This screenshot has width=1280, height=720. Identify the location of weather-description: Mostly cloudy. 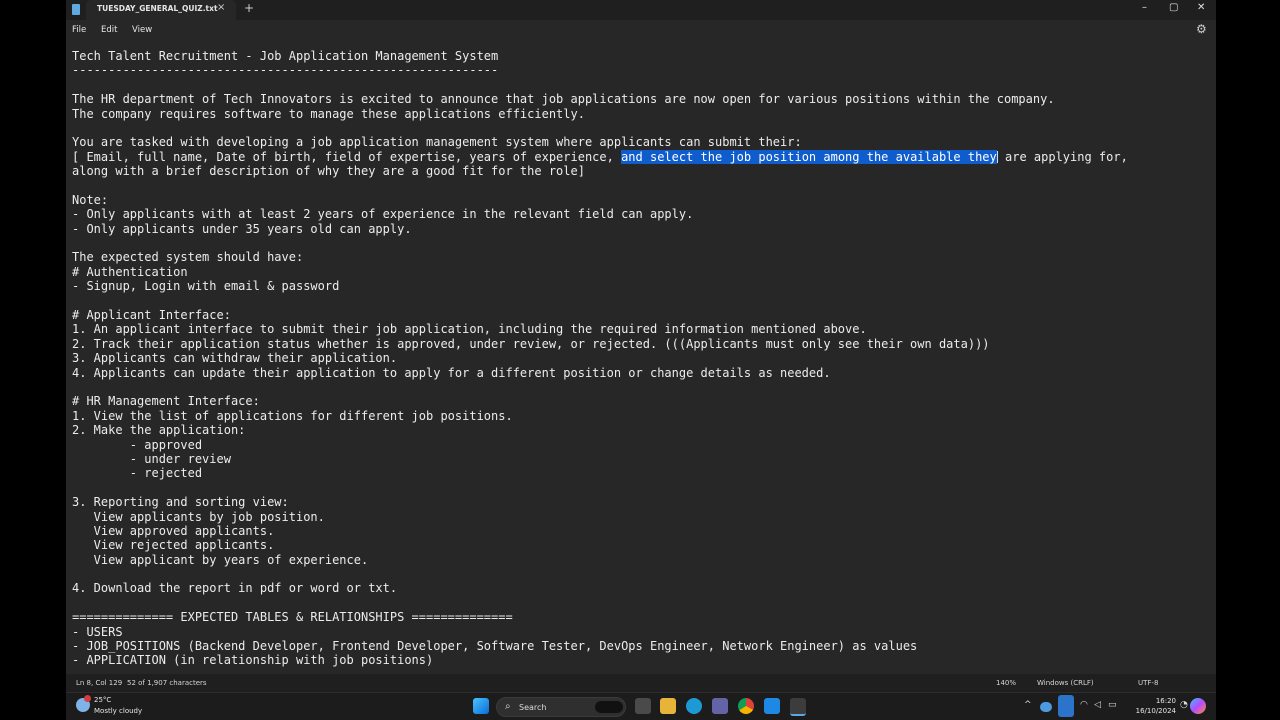
(118, 711).